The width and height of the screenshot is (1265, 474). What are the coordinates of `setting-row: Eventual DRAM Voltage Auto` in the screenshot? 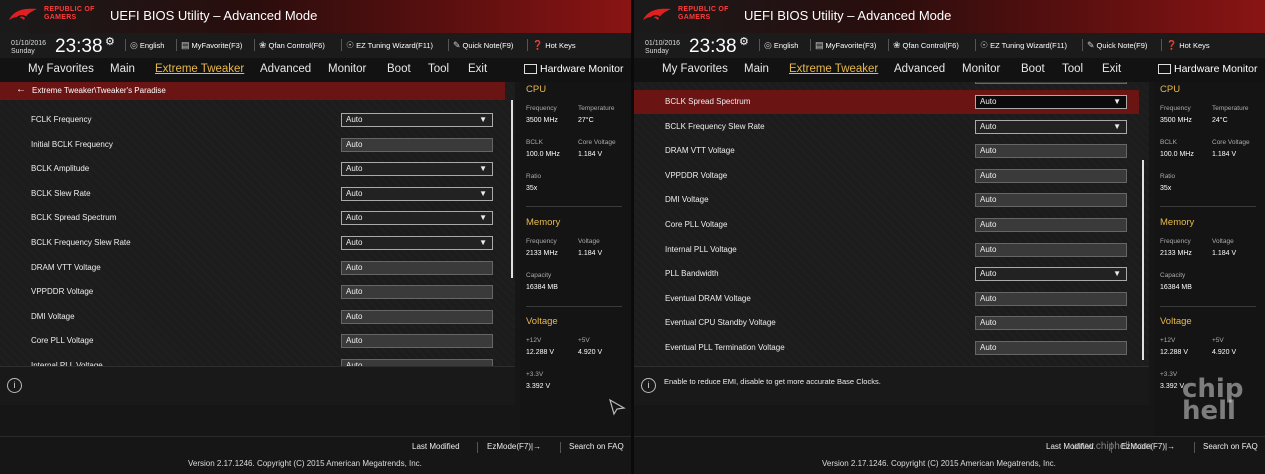 It's located at (886, 299).